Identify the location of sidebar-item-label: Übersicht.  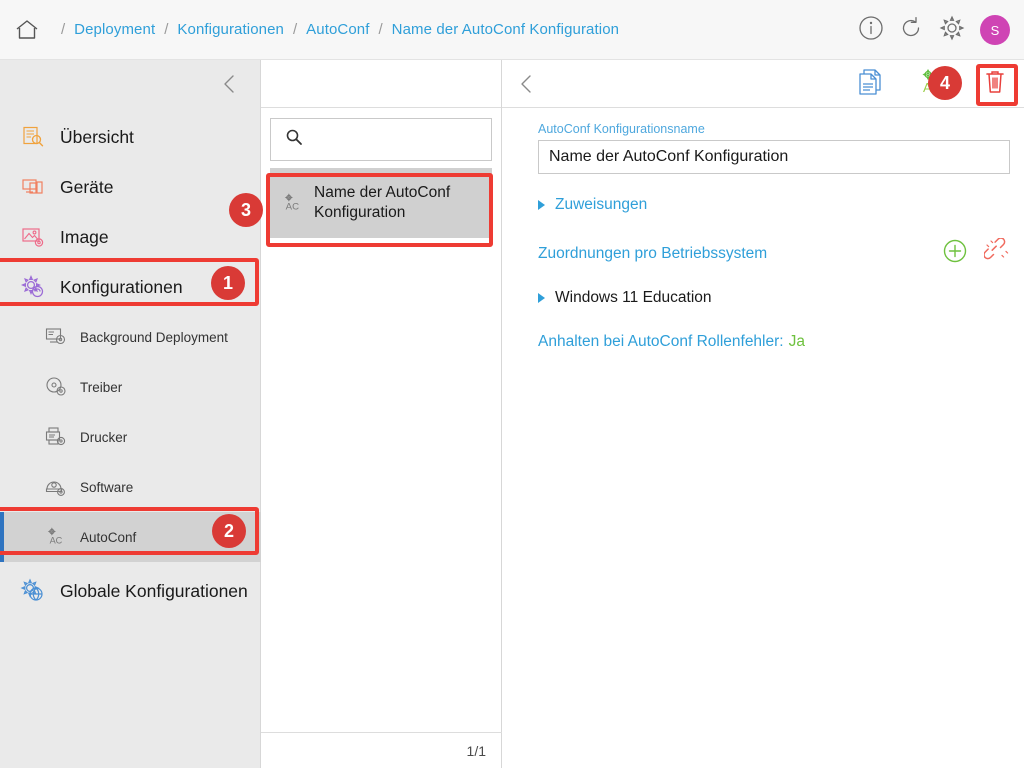
(97, 136).